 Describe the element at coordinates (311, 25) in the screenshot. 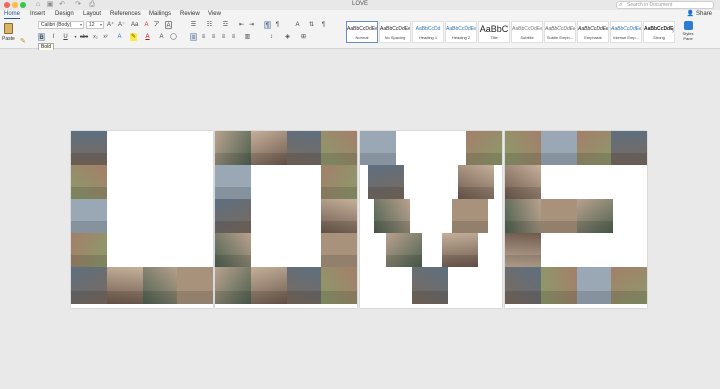

I see `sort-icon: ⇅` at that location.